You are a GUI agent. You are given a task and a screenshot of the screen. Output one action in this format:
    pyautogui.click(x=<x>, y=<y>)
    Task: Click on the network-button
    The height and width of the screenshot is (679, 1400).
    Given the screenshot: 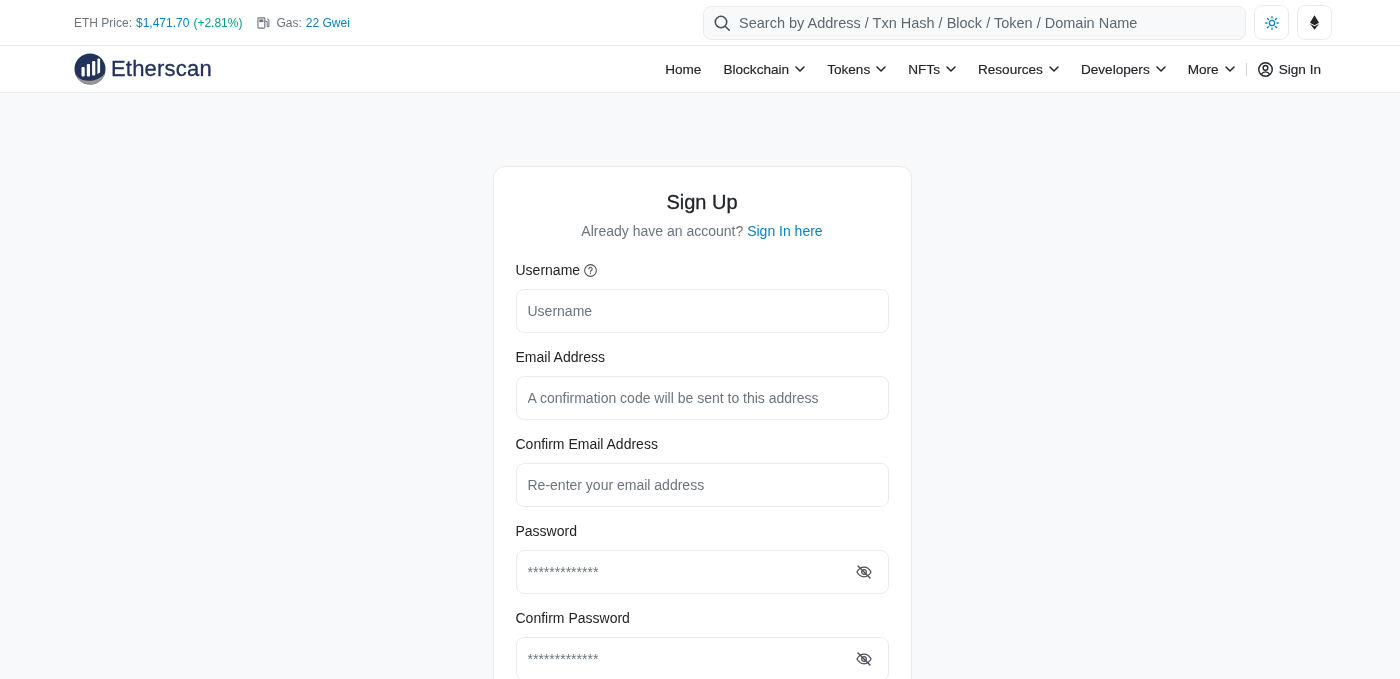 What is the action you would take?
    pyautogui.click(x=1314, y=22)
    